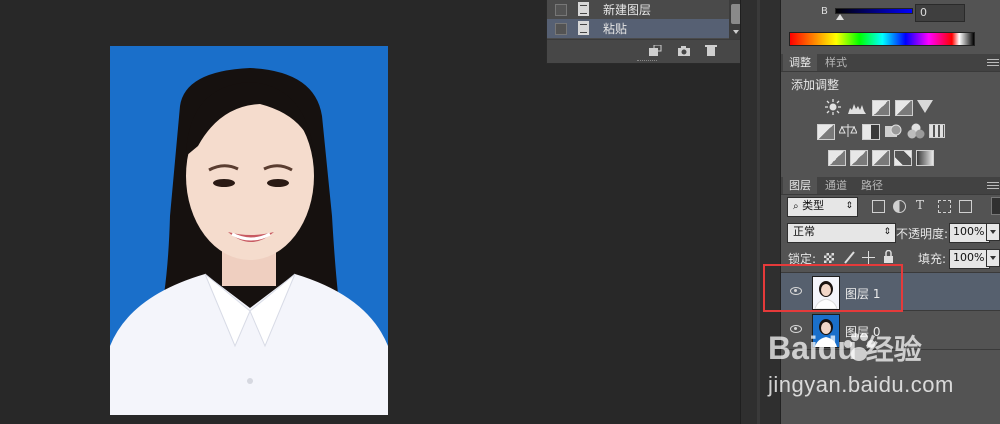 This screenshot has width=1000, height=424. I want to click on blend-mode-dropdown: 正常 ⇕, so click(841, 233).